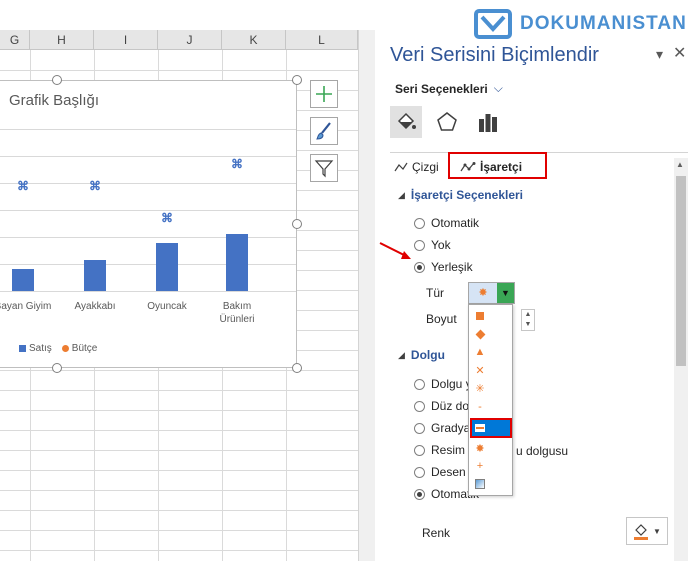 This screenshot has height=561, width=690. I want to click on pane-title: Veri Serisini Biçimlendir, so click(494, 55).